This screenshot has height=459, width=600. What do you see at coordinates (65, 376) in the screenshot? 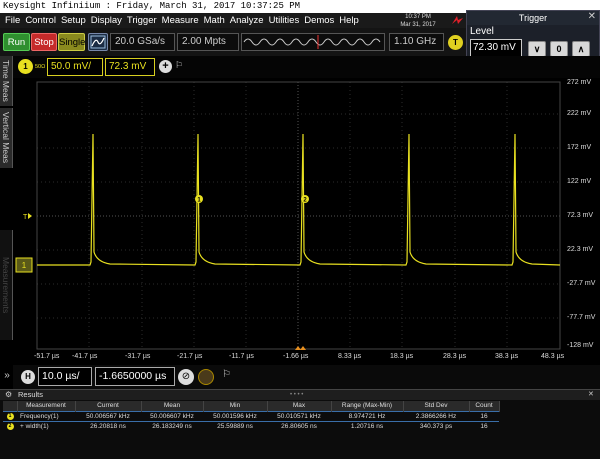
I see `time-scale-field: 10.0 µs/` at bounding box center [65, 376].